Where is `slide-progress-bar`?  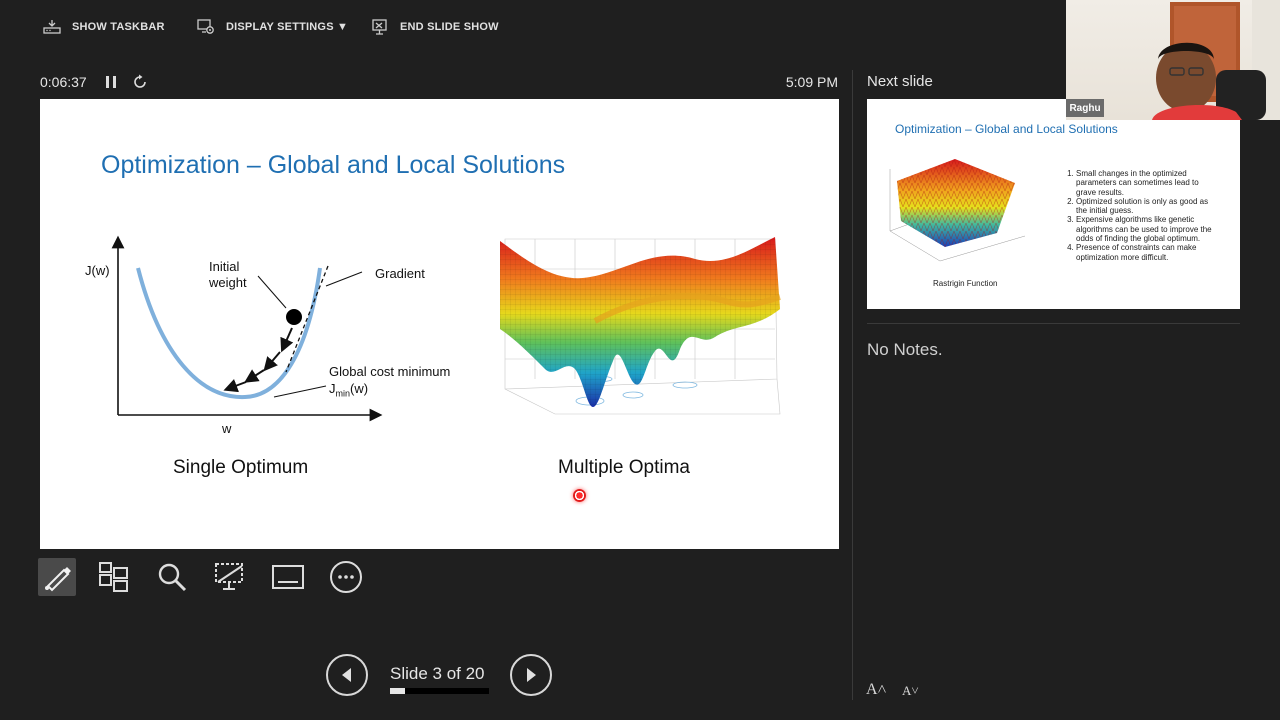 slide-progress-bar is located at coordinates (439, 691).